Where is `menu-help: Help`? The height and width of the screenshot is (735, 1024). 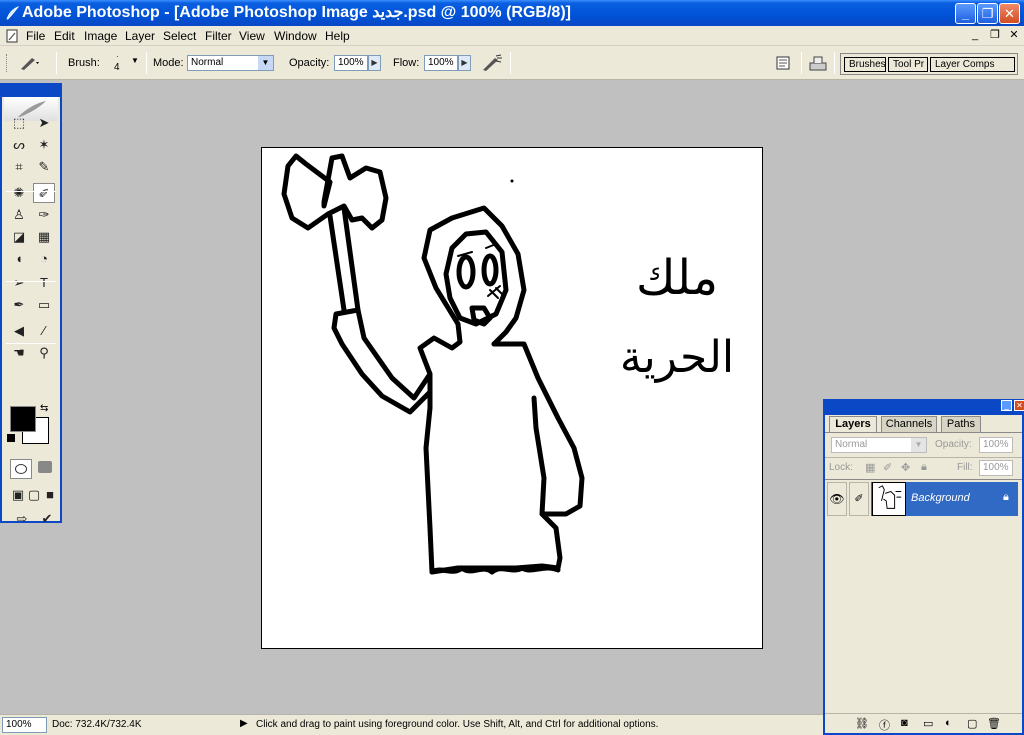 menu-help: Help is located at coordinates (337, 36).